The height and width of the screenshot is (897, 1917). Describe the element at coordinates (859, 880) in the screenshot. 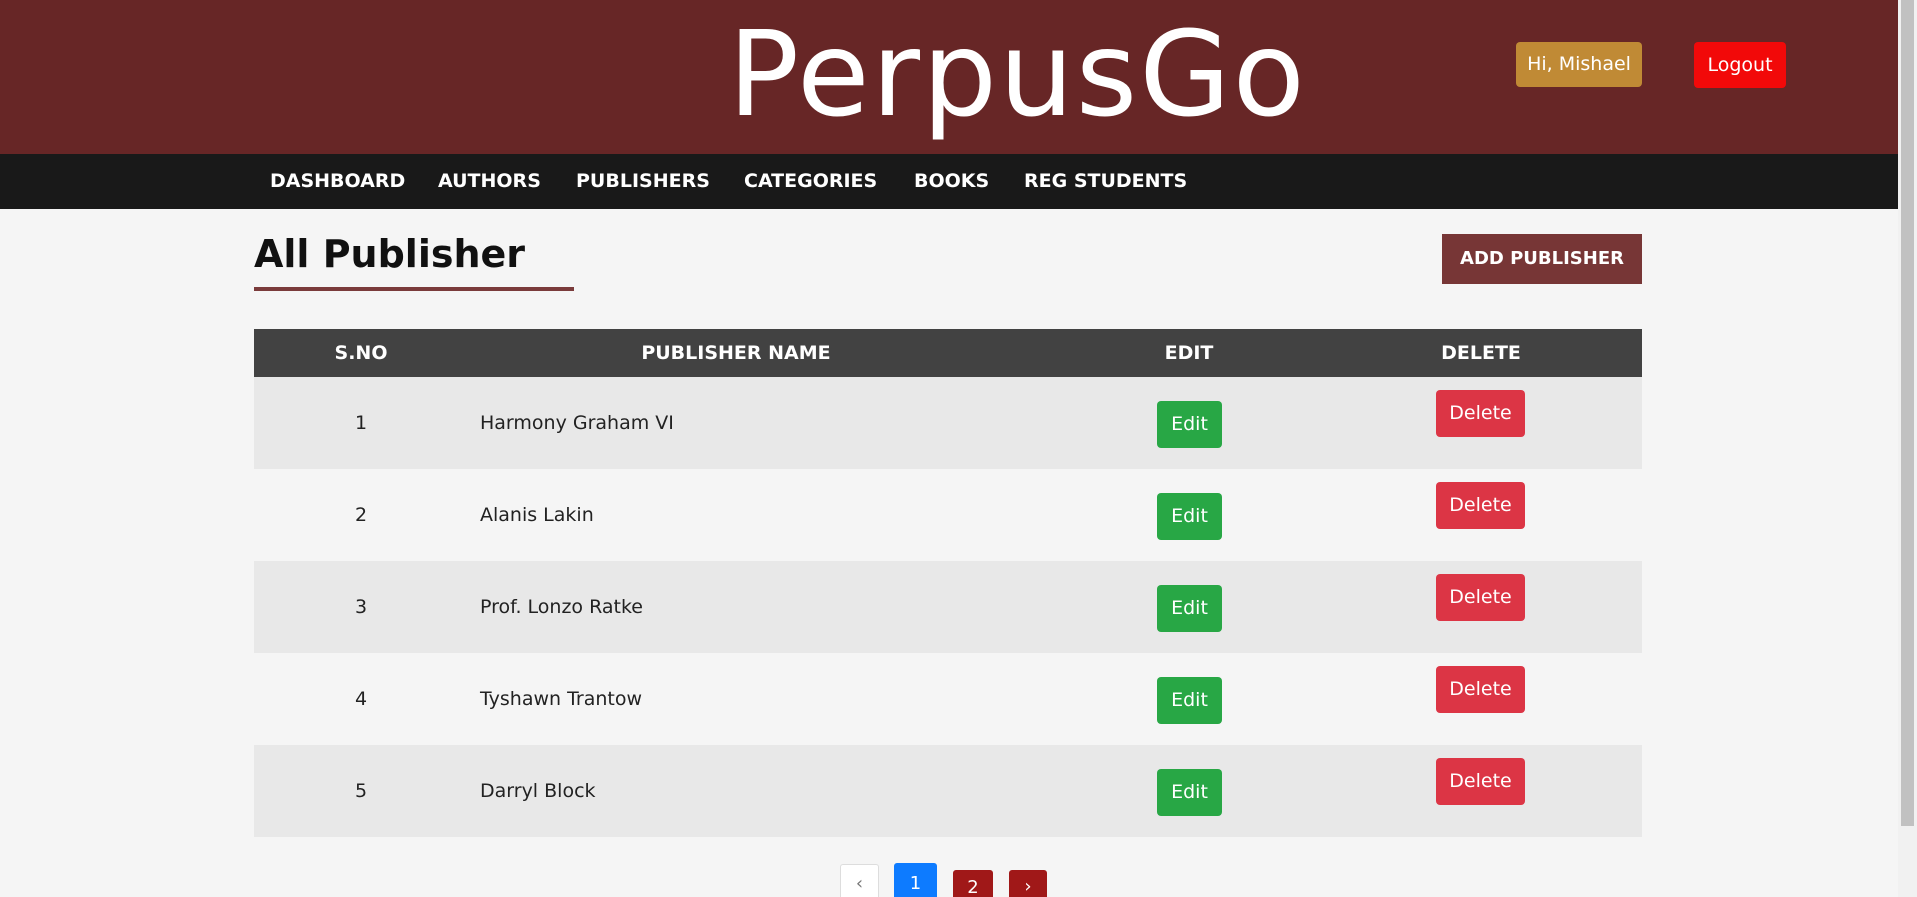

I see `pagination-prev-button: ‹` at that location.